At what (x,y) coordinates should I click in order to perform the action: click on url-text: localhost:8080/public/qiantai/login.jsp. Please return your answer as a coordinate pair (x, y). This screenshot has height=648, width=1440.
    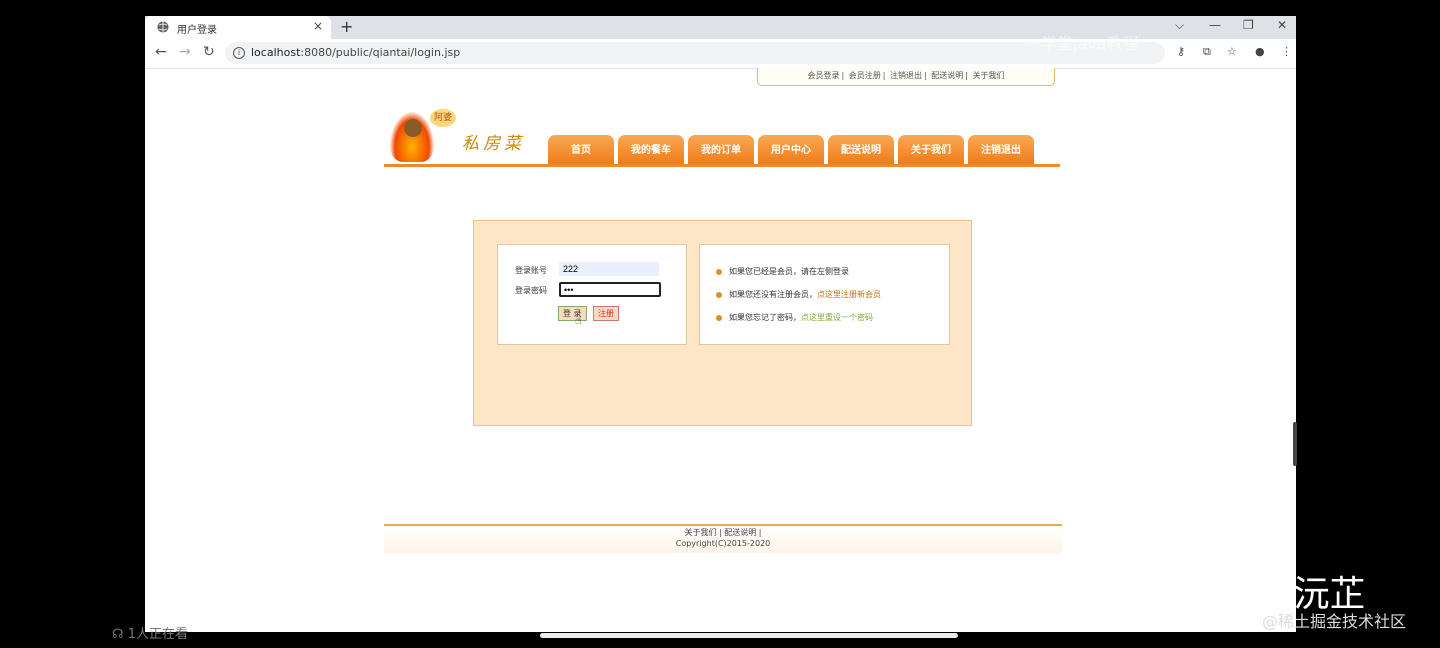
    Looking at the image, I should click on (356, 52).